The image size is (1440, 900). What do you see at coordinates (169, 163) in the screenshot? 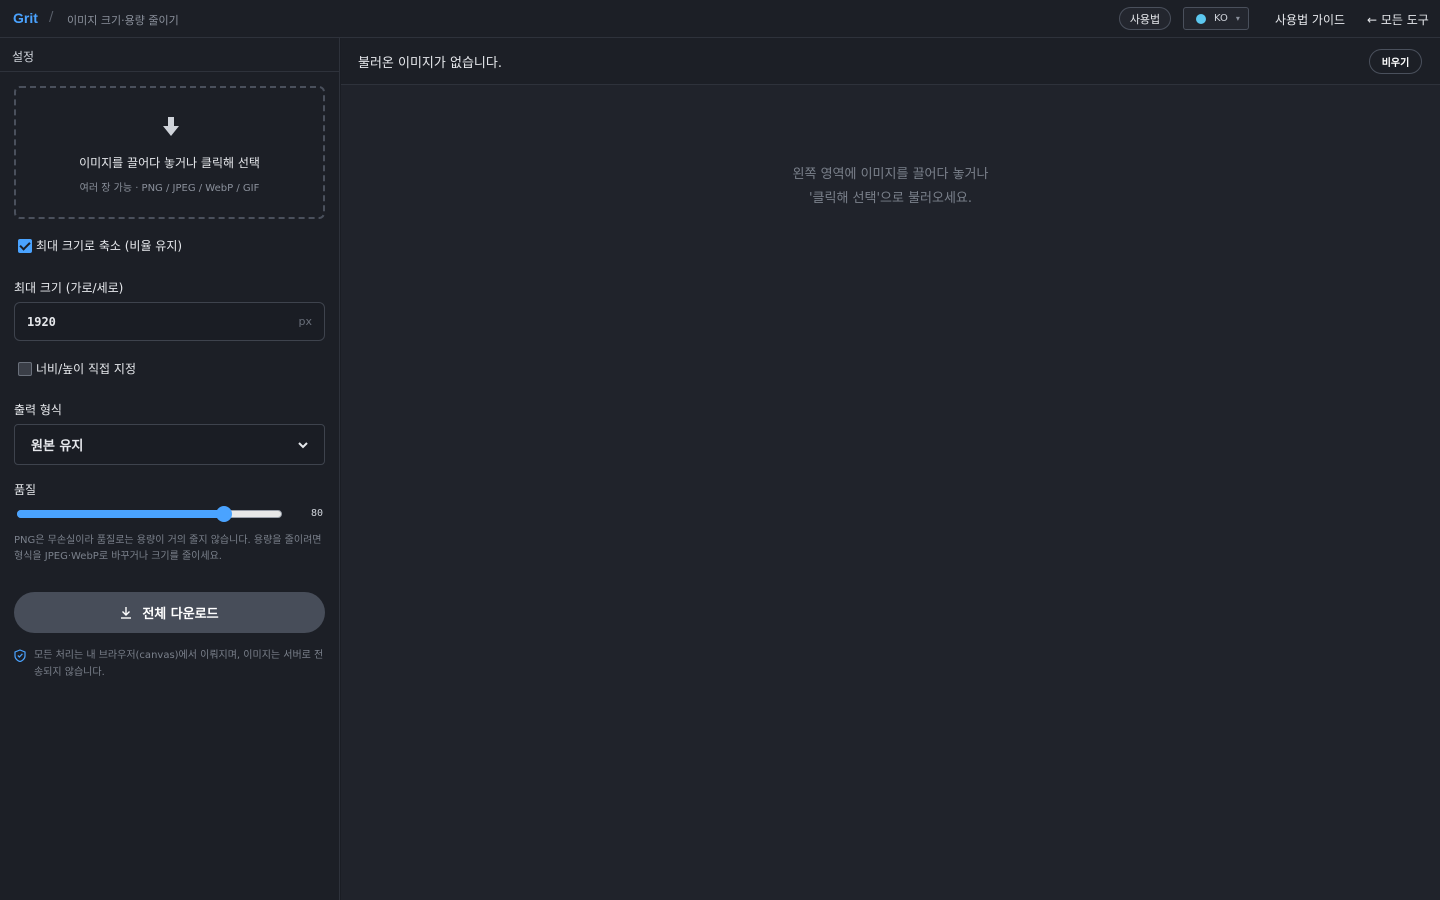
I see `dropzone-main-text: 이미지를 끌어다 놓거나 클릭해 선택` at bounding box center [169, 163].